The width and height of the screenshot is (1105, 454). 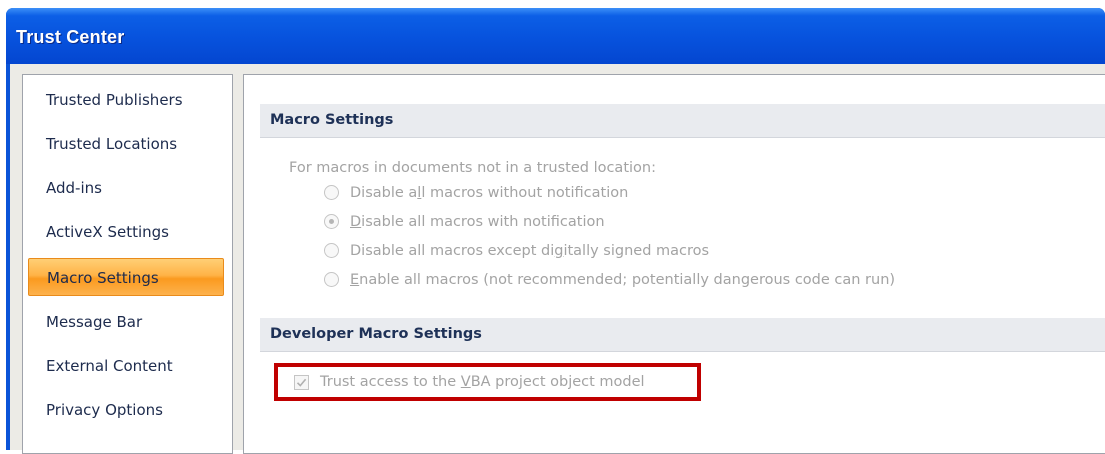 I want to click on radio-button-selected, so click(x=331, y=221).